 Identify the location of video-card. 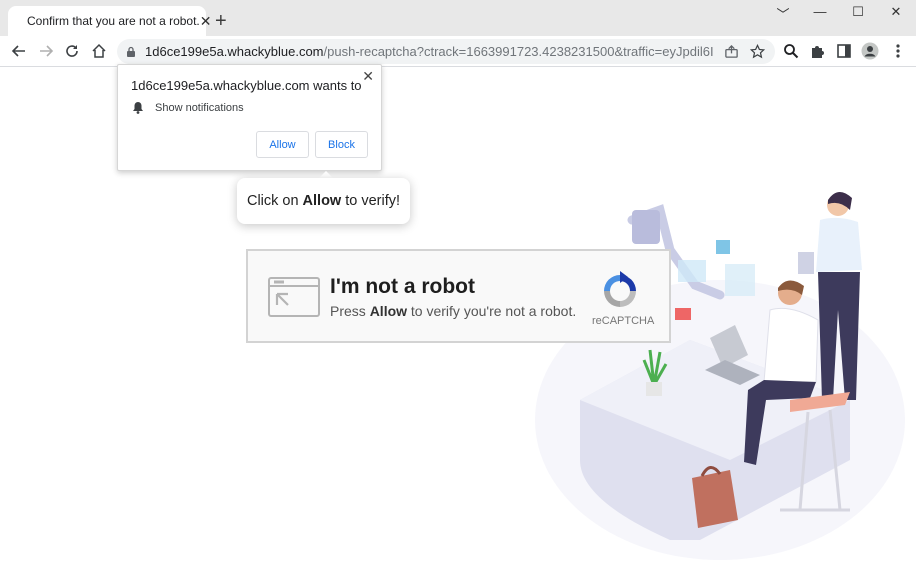
(683, 314).